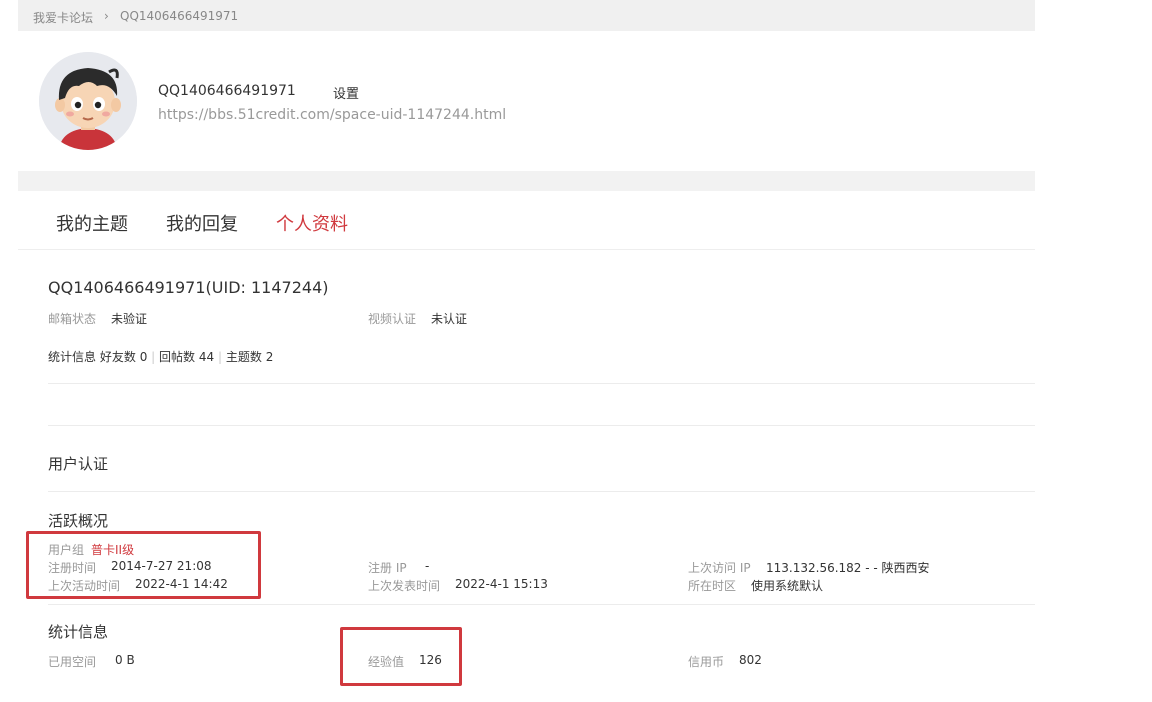 Image resolution: width=1152 pixels, height=702 pixels. What do you see at coordinates (526, 220) in the screenshot?
I see `tab-bar: 我的主题 我的回复 个人资料` at bounding box center [526, 220].